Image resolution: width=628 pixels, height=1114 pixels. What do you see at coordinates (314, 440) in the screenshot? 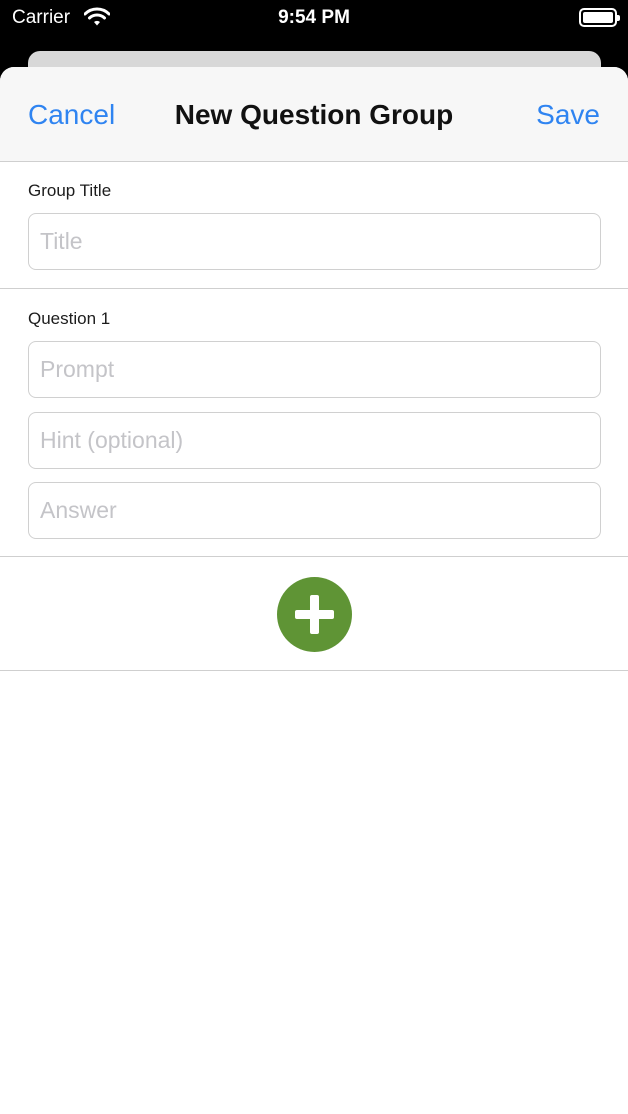
I see `hint-input` at bounding box center [314, 440].